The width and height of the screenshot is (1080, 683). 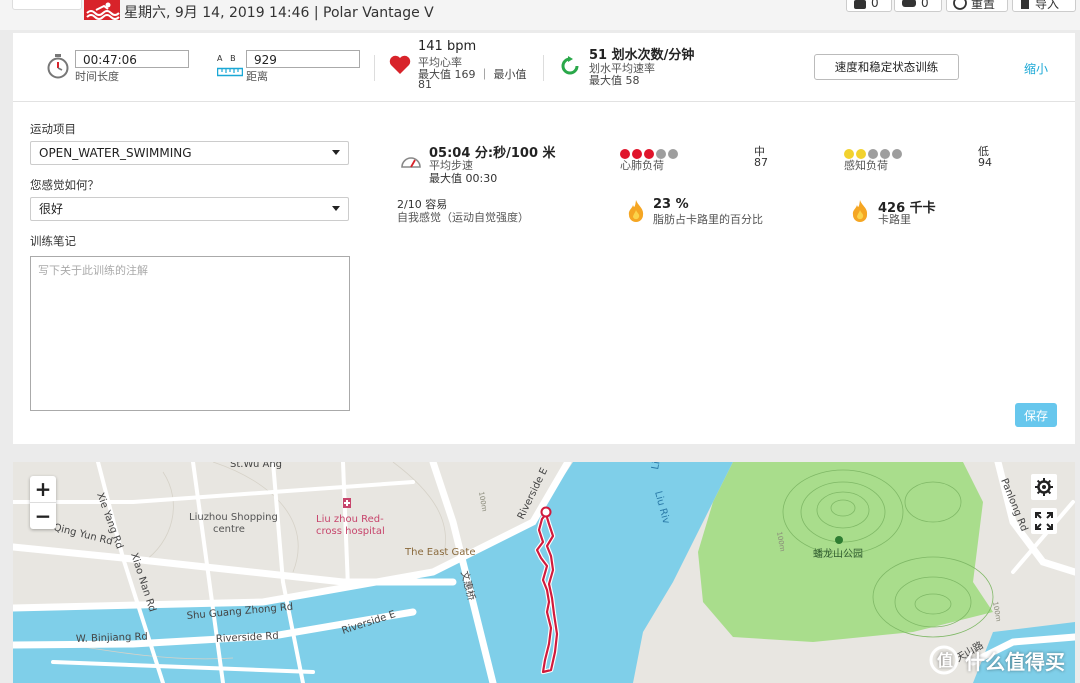 What do you see at coordinates (189, 209) in the screenshot?
I see `feel-select: 很好` at bounding box center [189, 209].